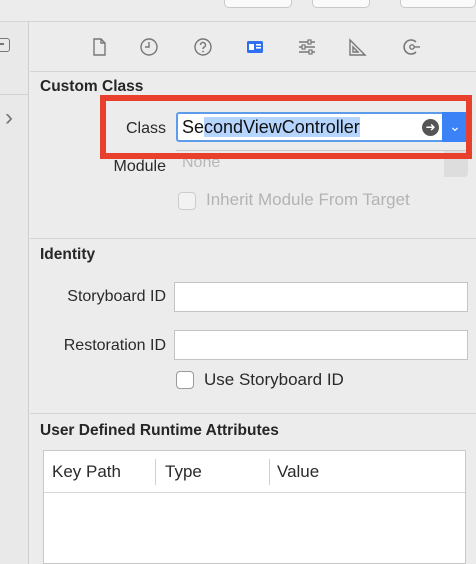 The width and height of the screenshot is (476, 564). What do you see at coordinates (298, 472) in the screenshot?
I see `column-value: Value` at bounding box center [298, 472].